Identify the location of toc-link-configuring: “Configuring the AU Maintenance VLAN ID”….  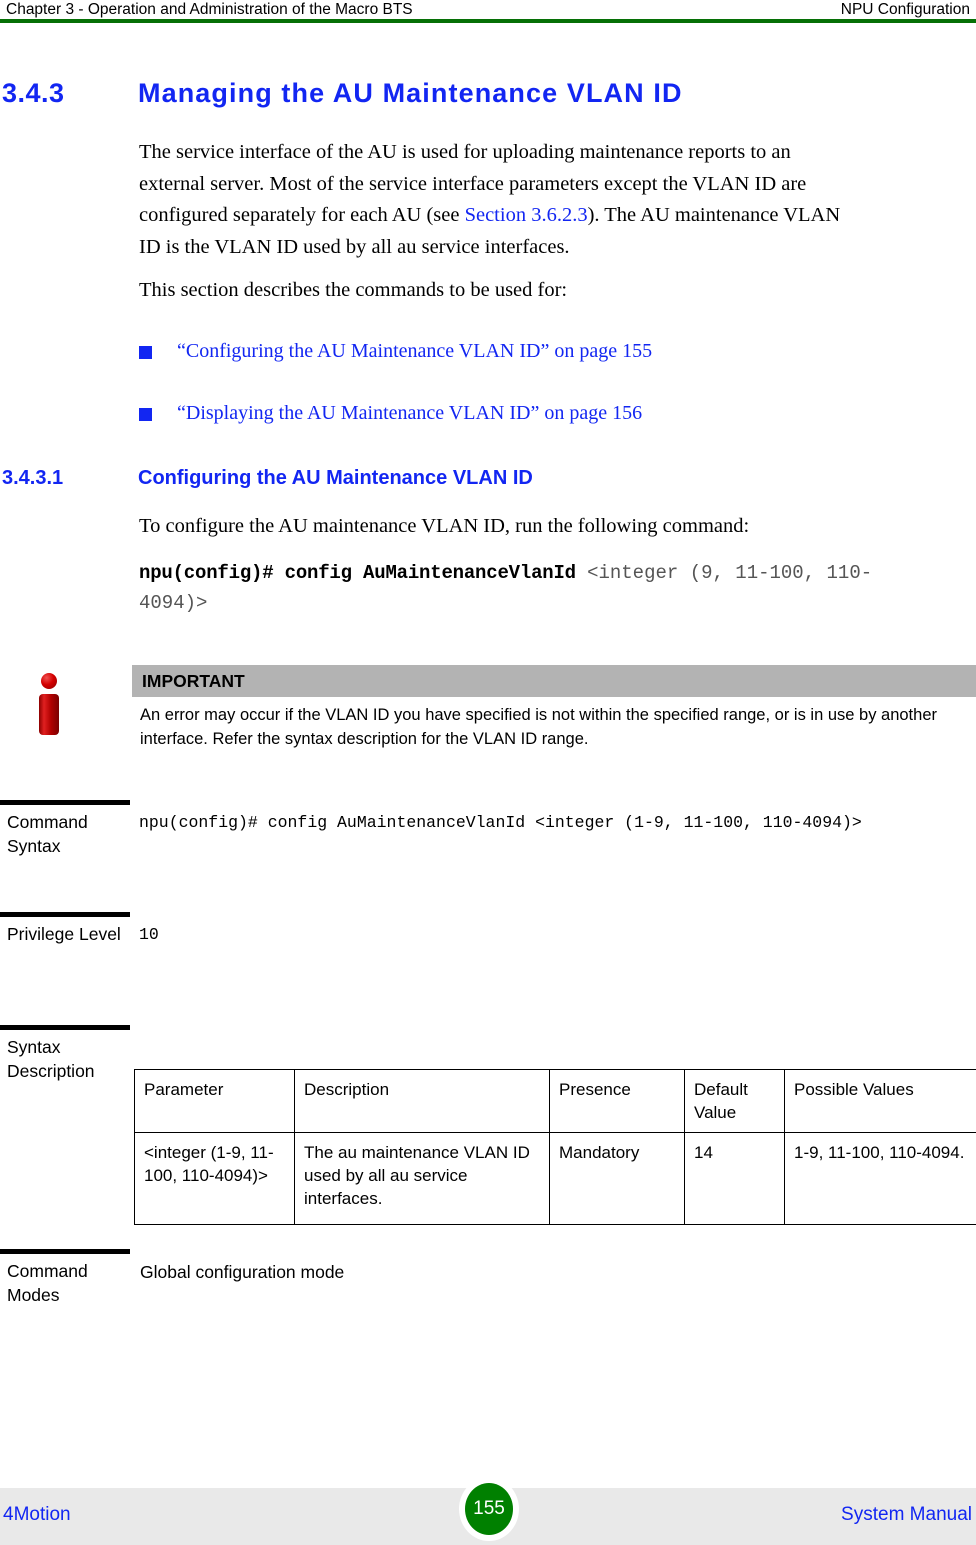
(414, 351).